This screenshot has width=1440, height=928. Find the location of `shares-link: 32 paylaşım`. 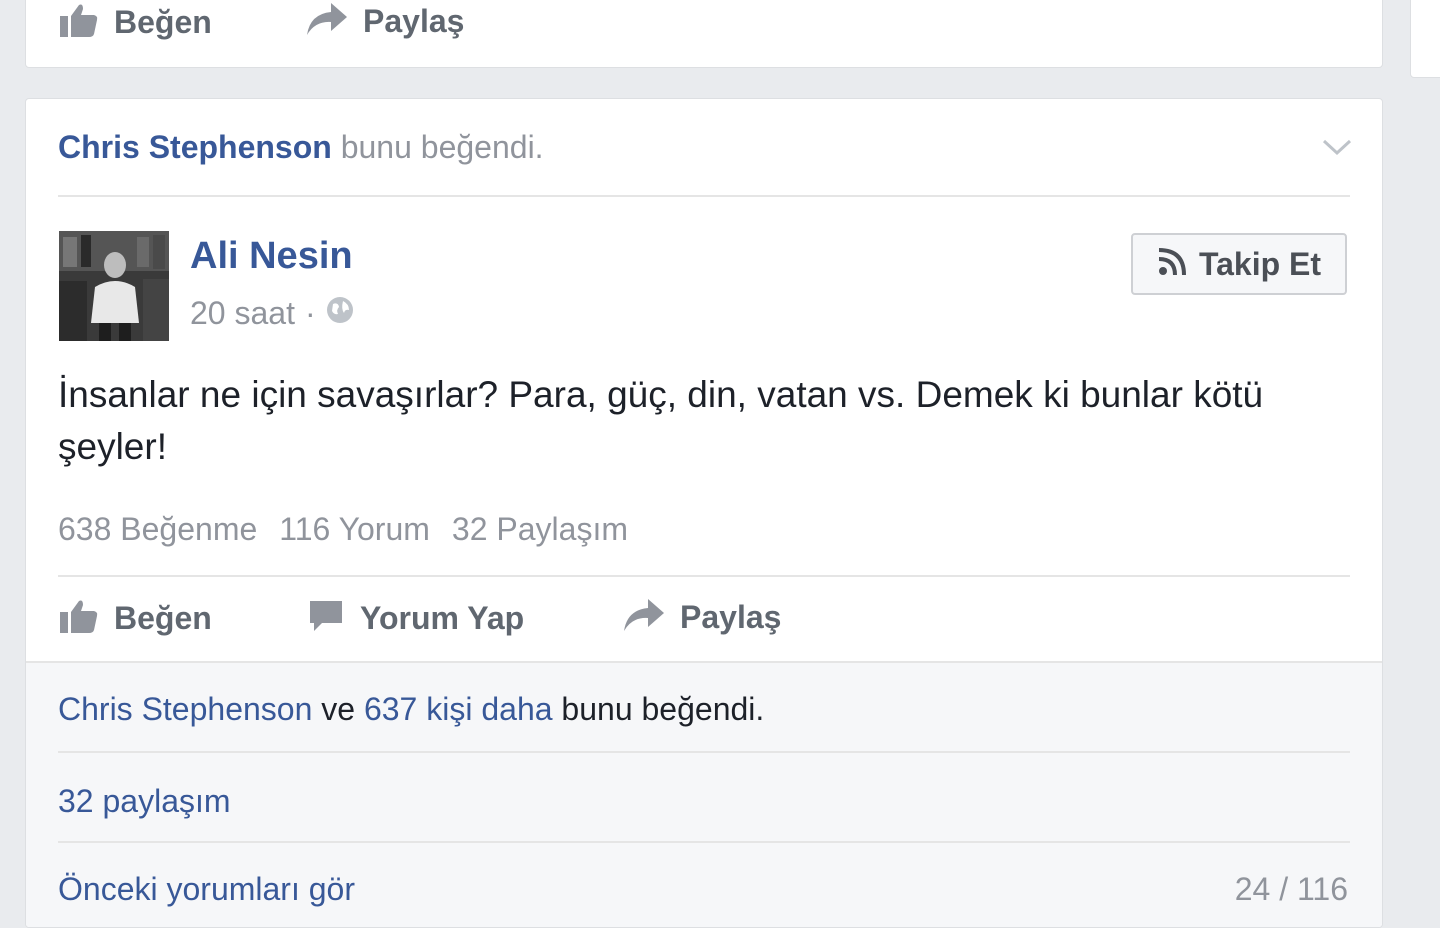

shares-link: 32 paylaşım is located at coordinates (144, 801).